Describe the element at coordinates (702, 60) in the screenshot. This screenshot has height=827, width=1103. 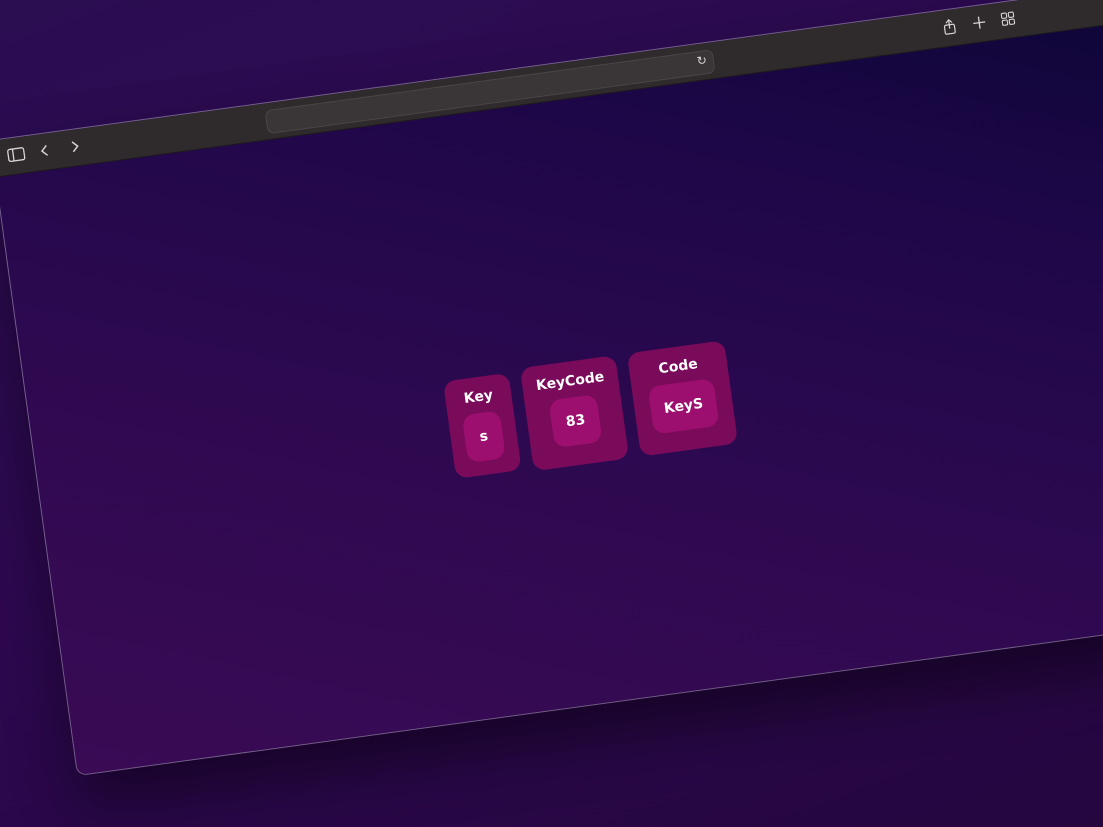
I see `reload-icon: ↻` at that location.